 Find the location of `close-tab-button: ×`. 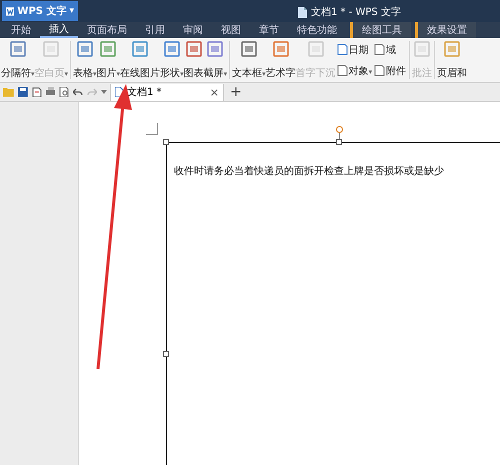

close-tab-button: × is located at coordinates (214, 92).